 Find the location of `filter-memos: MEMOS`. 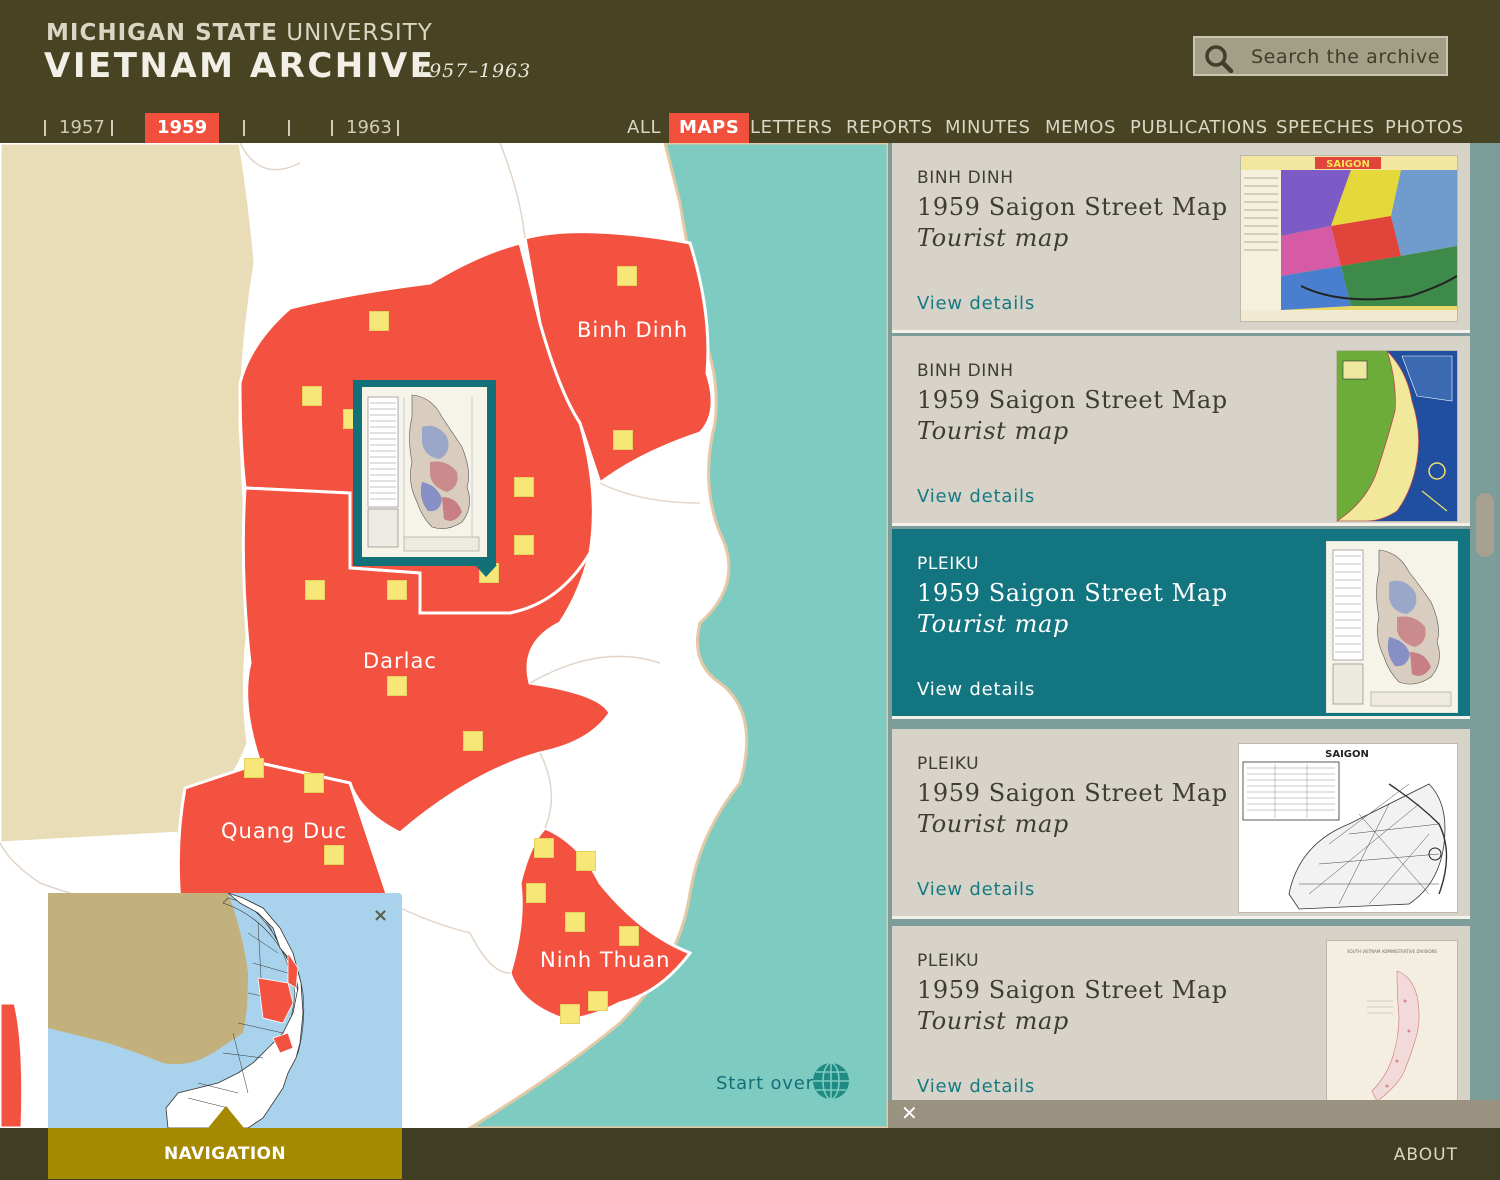

filter-memos: MEMOS is located at coordinates (1080, 128).